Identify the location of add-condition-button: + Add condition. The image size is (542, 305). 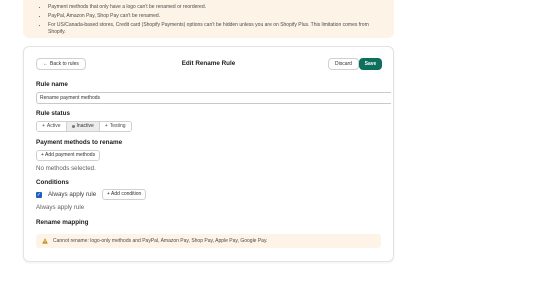
(124, 194).